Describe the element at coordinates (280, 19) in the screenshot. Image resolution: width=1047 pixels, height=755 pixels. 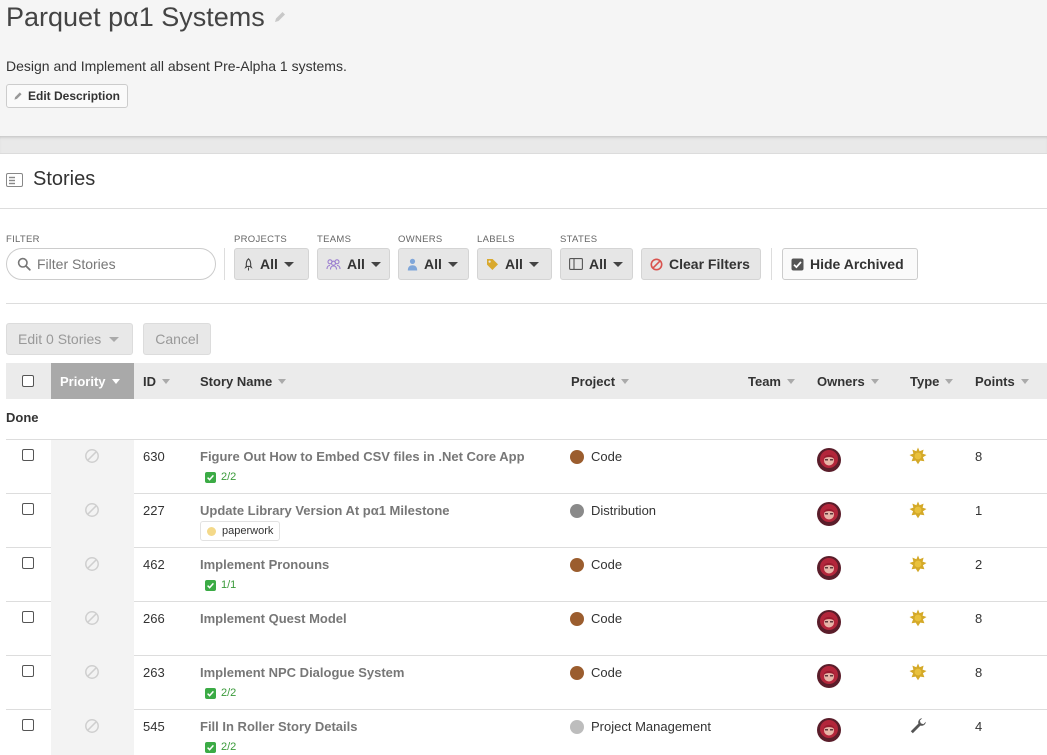
I see `edit-title-pencil-icon` at that location.